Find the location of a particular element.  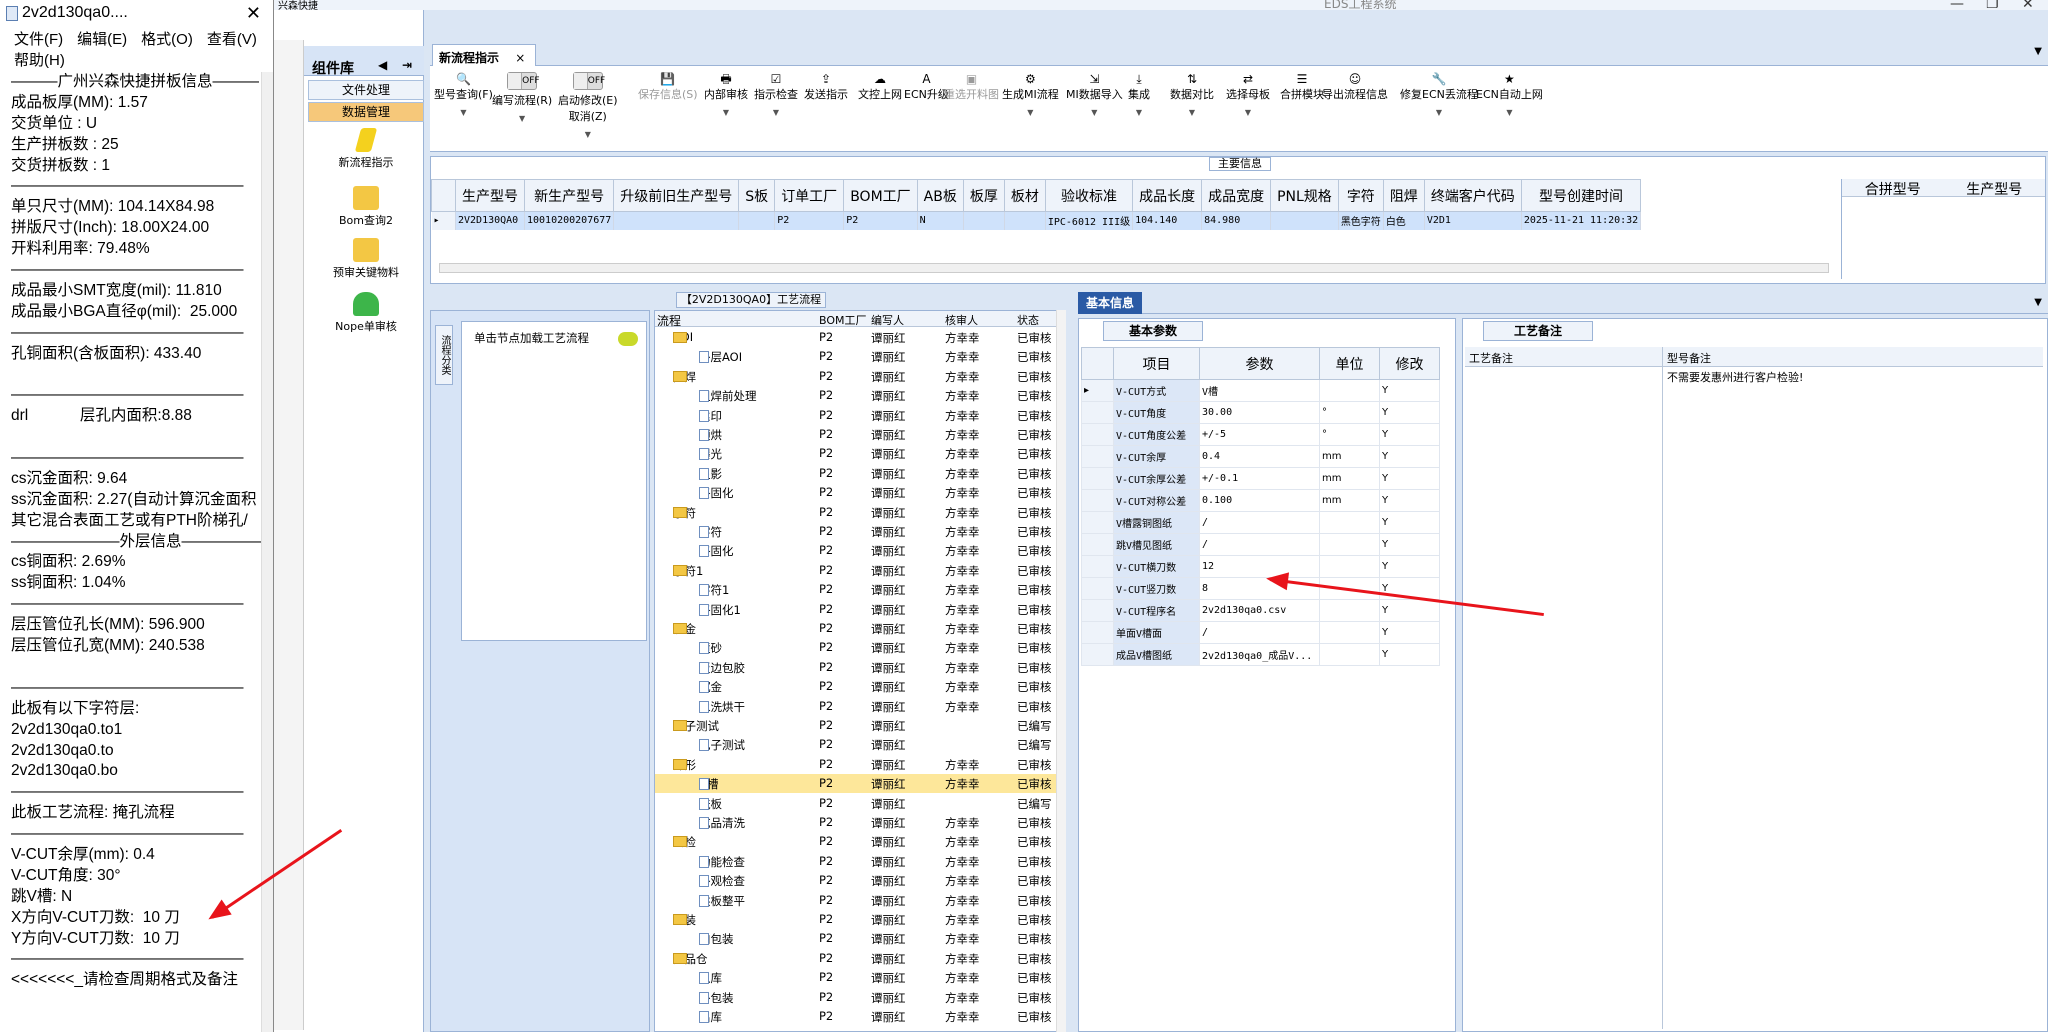

minimize-icon: — is located at coordinates (1957, 6).